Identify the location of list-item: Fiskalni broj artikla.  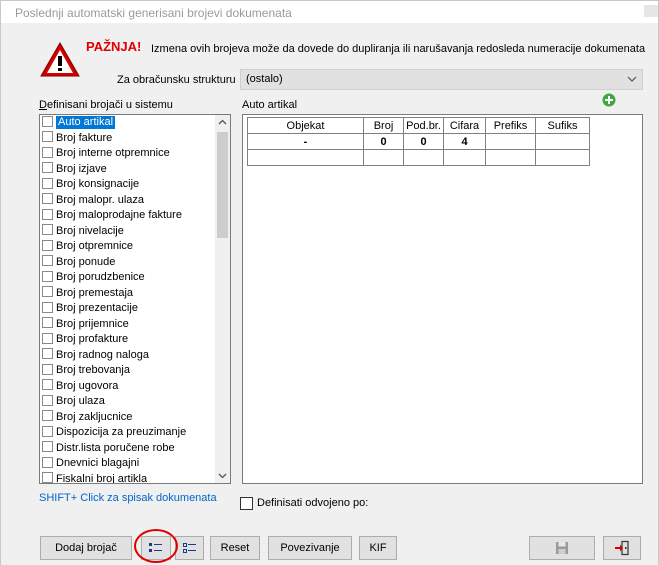
(128, 477).